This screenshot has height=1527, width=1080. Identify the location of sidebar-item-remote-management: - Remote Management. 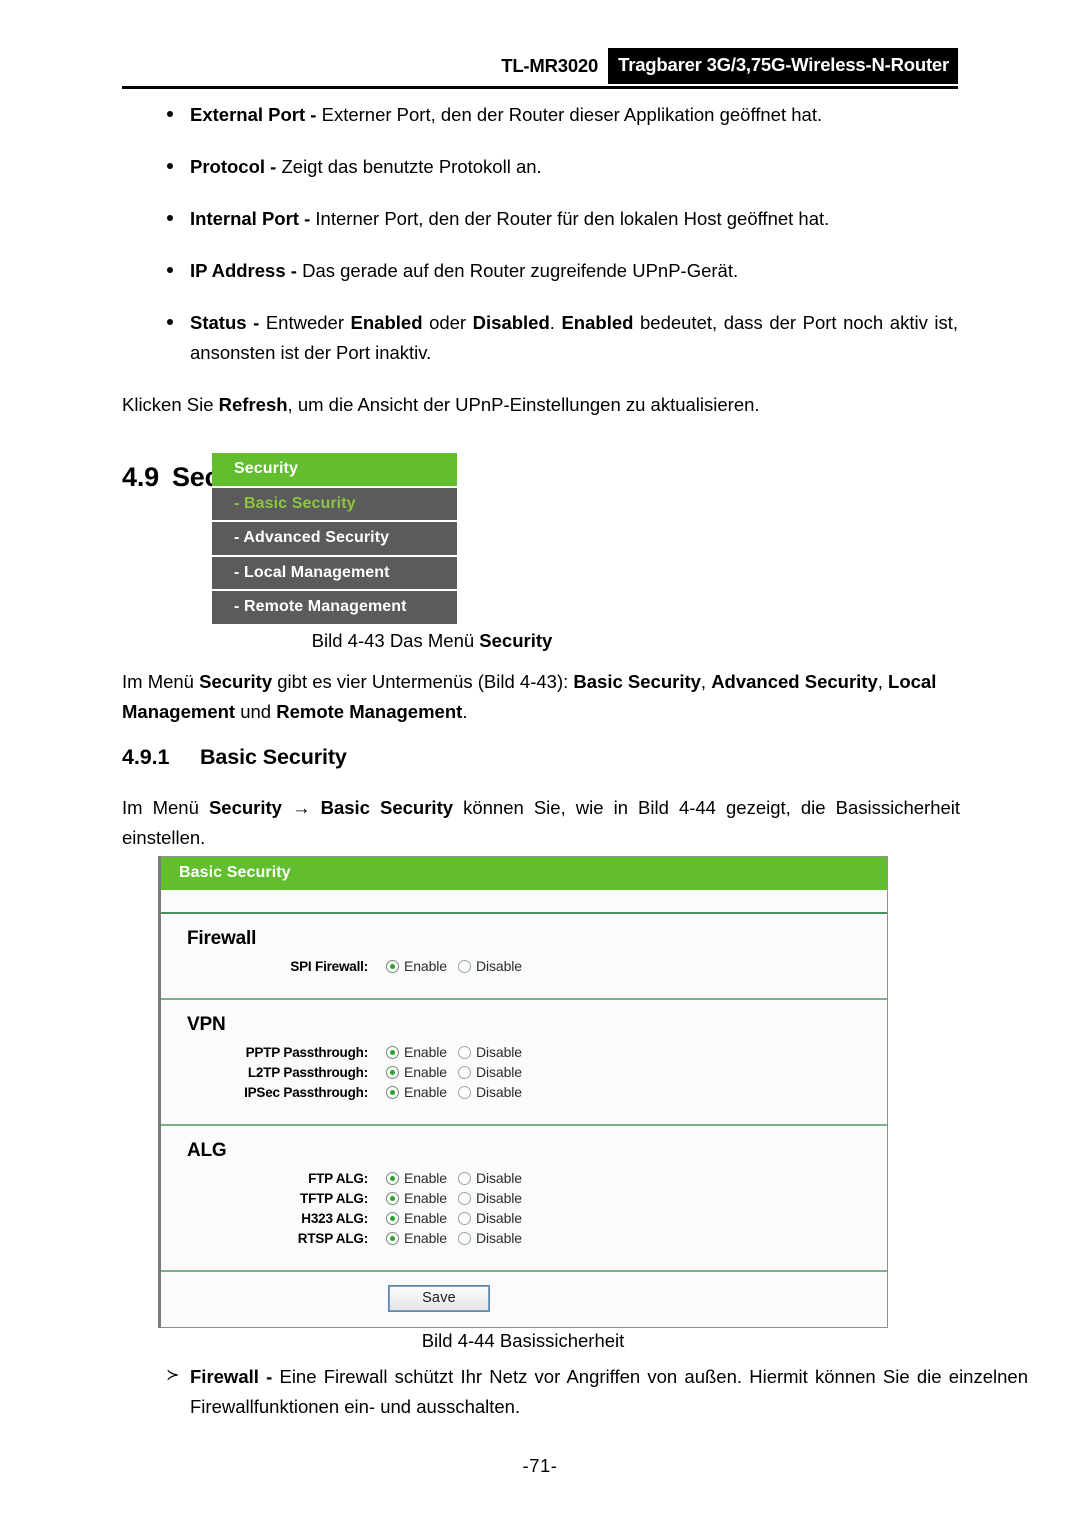
(334, 606).